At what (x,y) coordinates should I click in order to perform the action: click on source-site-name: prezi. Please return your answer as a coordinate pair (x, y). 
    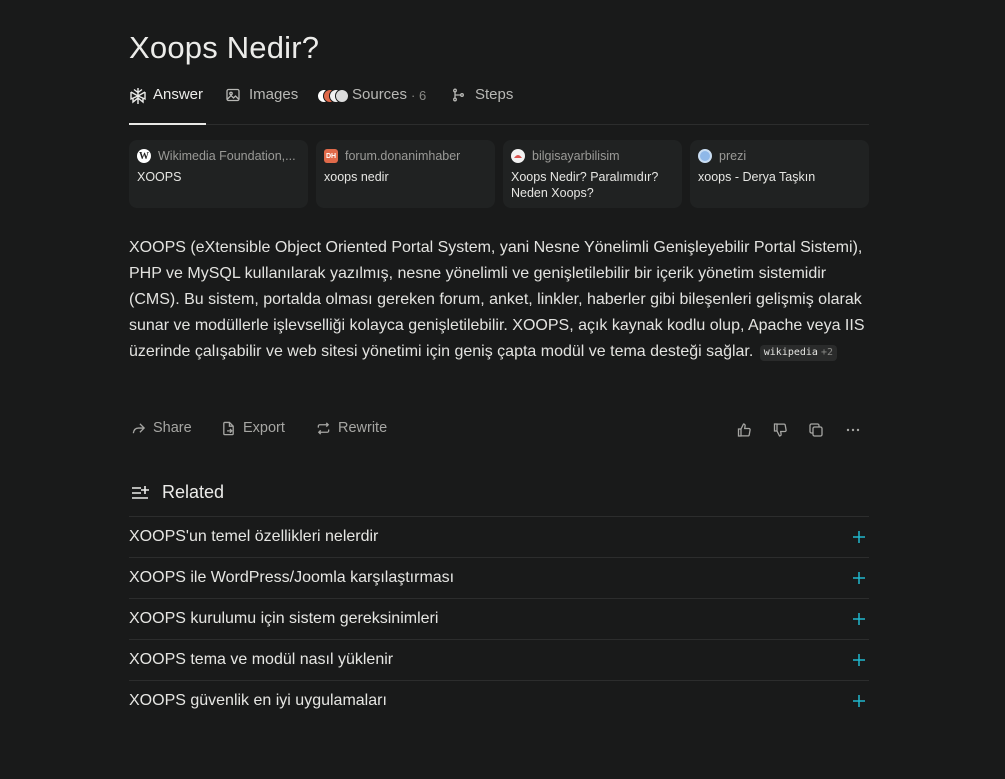
    Looking at the image, I should click on (733, 156).